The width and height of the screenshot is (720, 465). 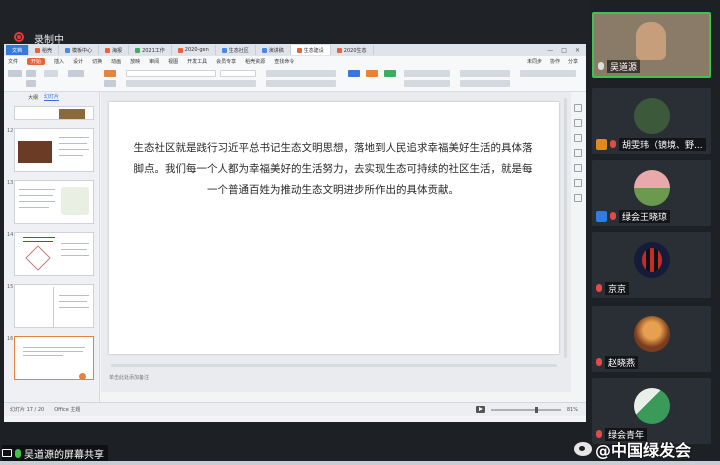 What do you see at coordinates (7, 453) in the screenshot?
I see `screen-share-icon` at bounding box center [7, 453].